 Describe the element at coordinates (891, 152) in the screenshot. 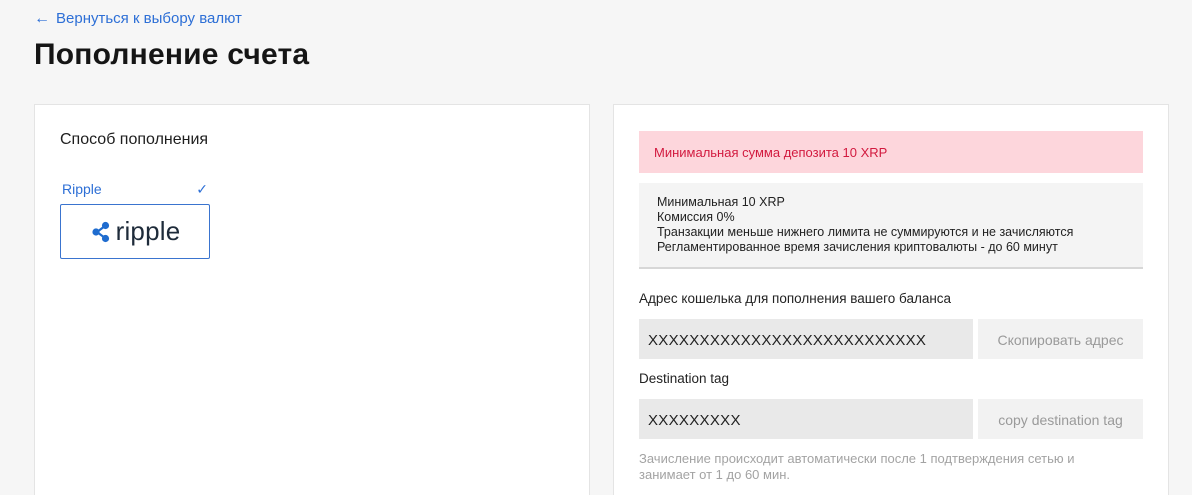

I see `minimum-deposit-alert: Минимальная сумма депозита 10 XRP` at that location.